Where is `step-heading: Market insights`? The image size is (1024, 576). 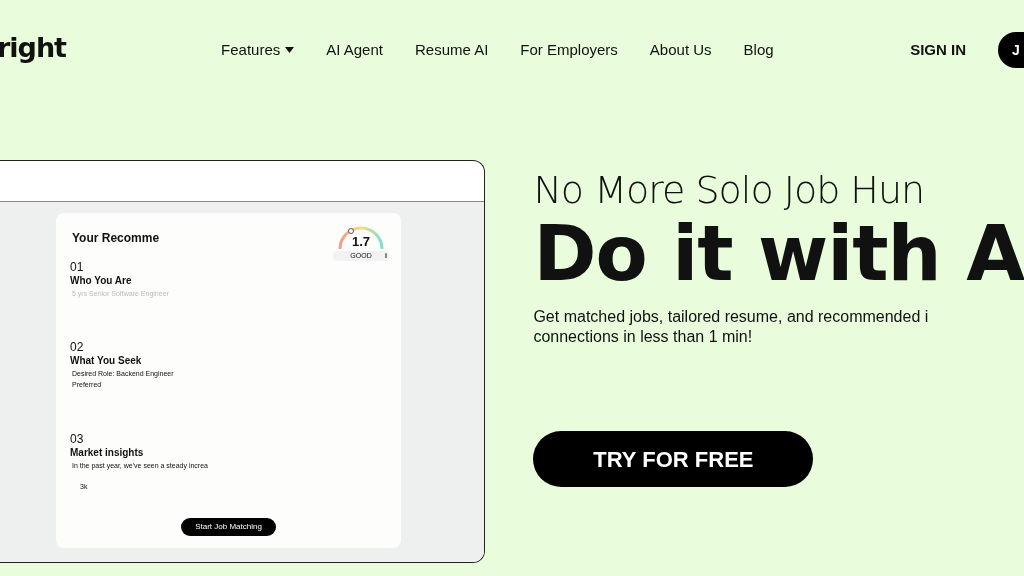
step-heading: Market insights is located at coordinates (107, 452).